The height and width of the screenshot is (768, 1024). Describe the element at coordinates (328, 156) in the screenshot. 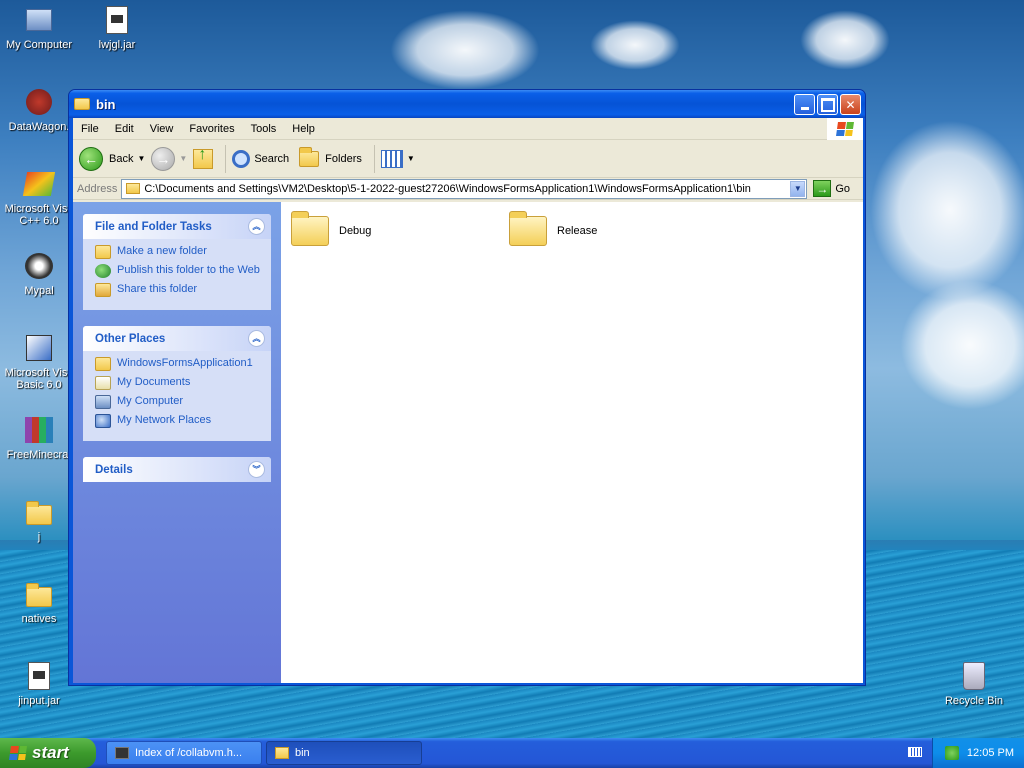

I see `folders-button: Folders` at that location.